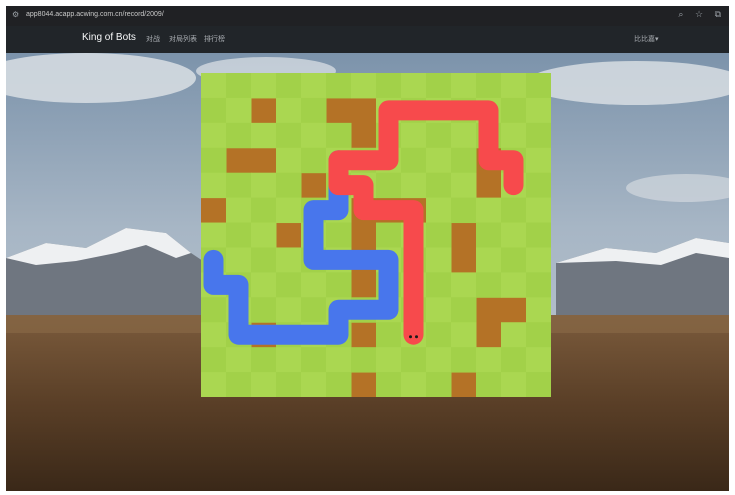 This screenshot has height=495, width=735. I want to click on site-settings-icon: ⚙, so click(17, 15).